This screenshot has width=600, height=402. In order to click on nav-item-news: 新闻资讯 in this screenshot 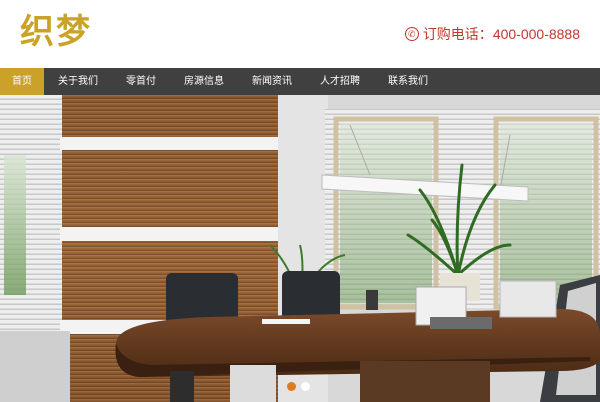, I will do `click(272, 81)`.